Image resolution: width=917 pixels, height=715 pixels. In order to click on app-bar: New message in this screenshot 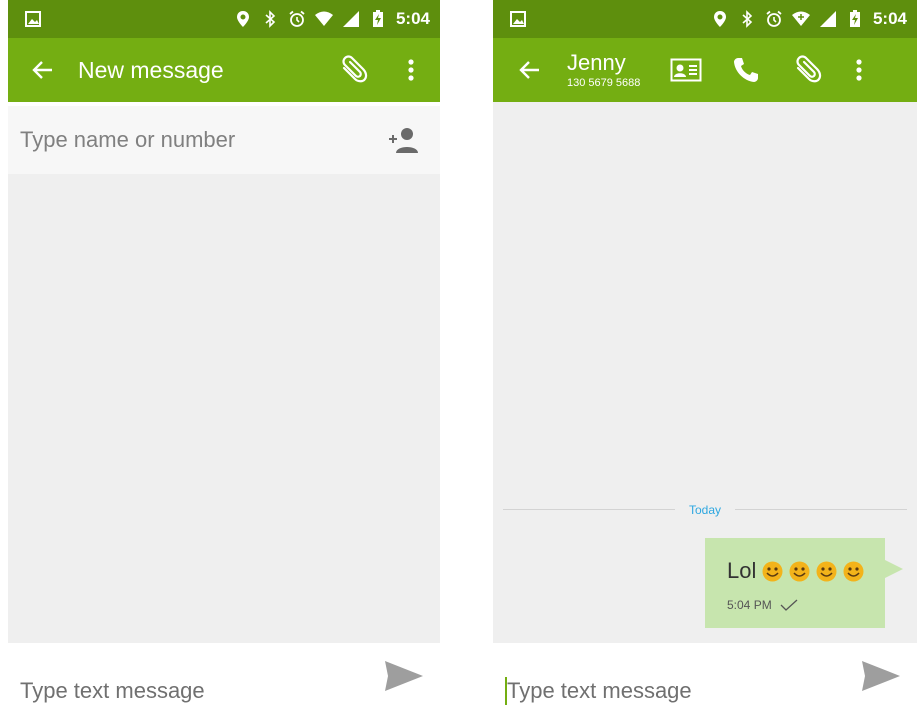, I will do `click(224, 70)`.